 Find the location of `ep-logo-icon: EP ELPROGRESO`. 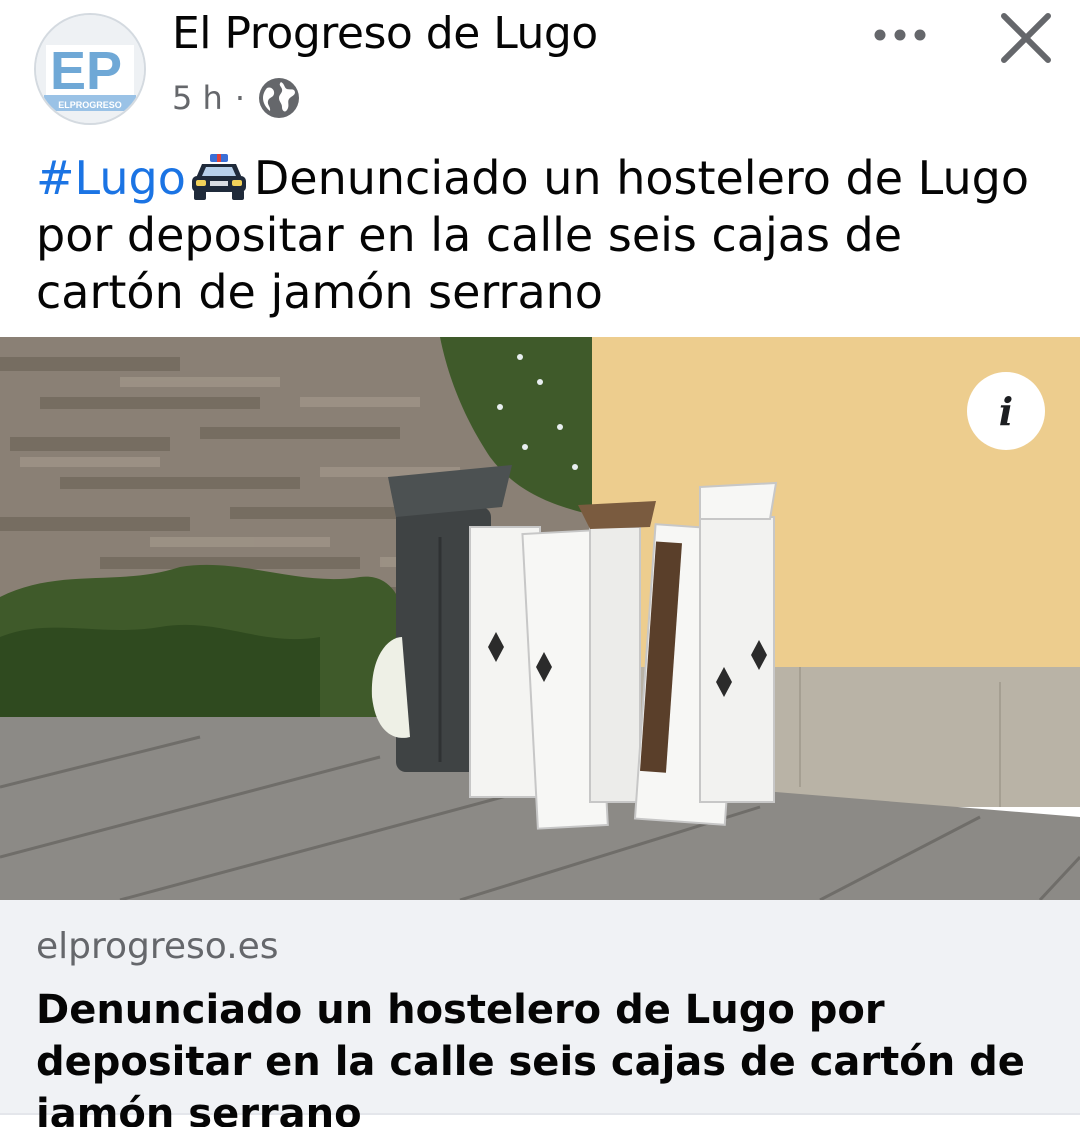

ep-logo-icon: EP ELPROGRESO is located at coordinates (90, 69).